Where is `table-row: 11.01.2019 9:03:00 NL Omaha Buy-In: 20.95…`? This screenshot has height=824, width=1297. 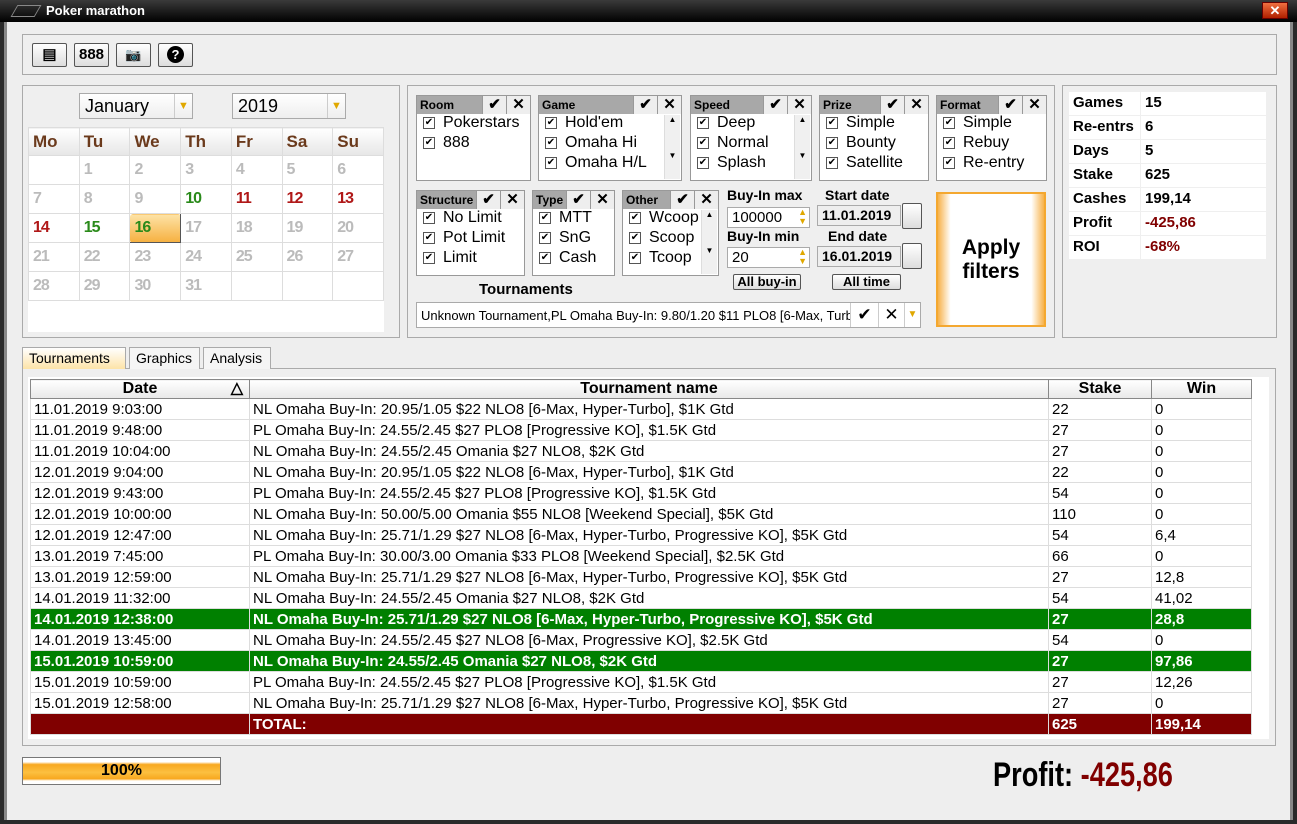 table-row: 11.01.2019 9:03:00 NL Omaha Buy-In: 20.95… is located at coordinates (641, 409).